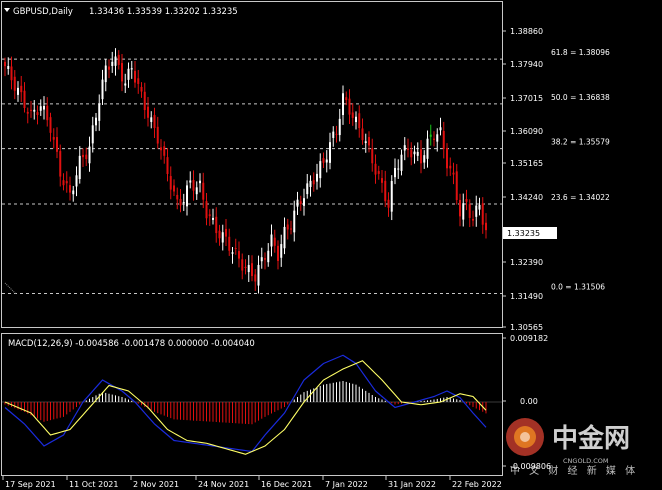  What do you see at coordinates (286, 484) in the screenshot?
I see `time-tick-label: 16 Dec 2021` at bounding box center [286, 484].